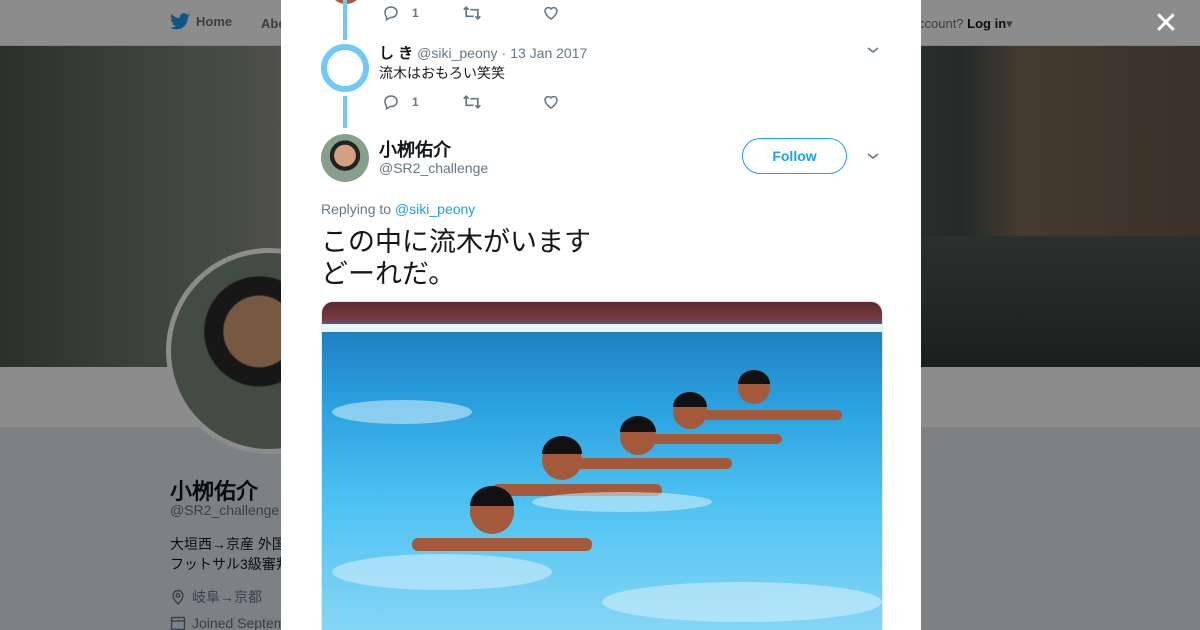  Describe the element at coordinates (415, 149) in the screenshot. I see `main-tweet-author-name: 小栁佑介` at that location.